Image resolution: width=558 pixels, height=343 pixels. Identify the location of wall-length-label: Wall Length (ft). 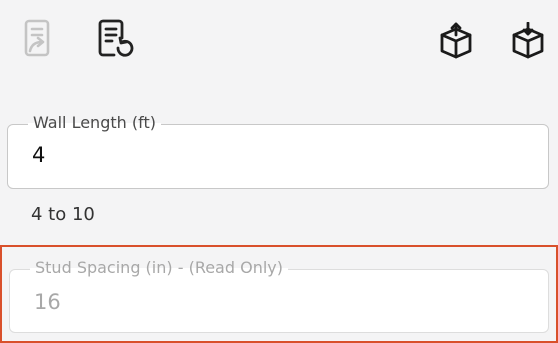
(94, 123).